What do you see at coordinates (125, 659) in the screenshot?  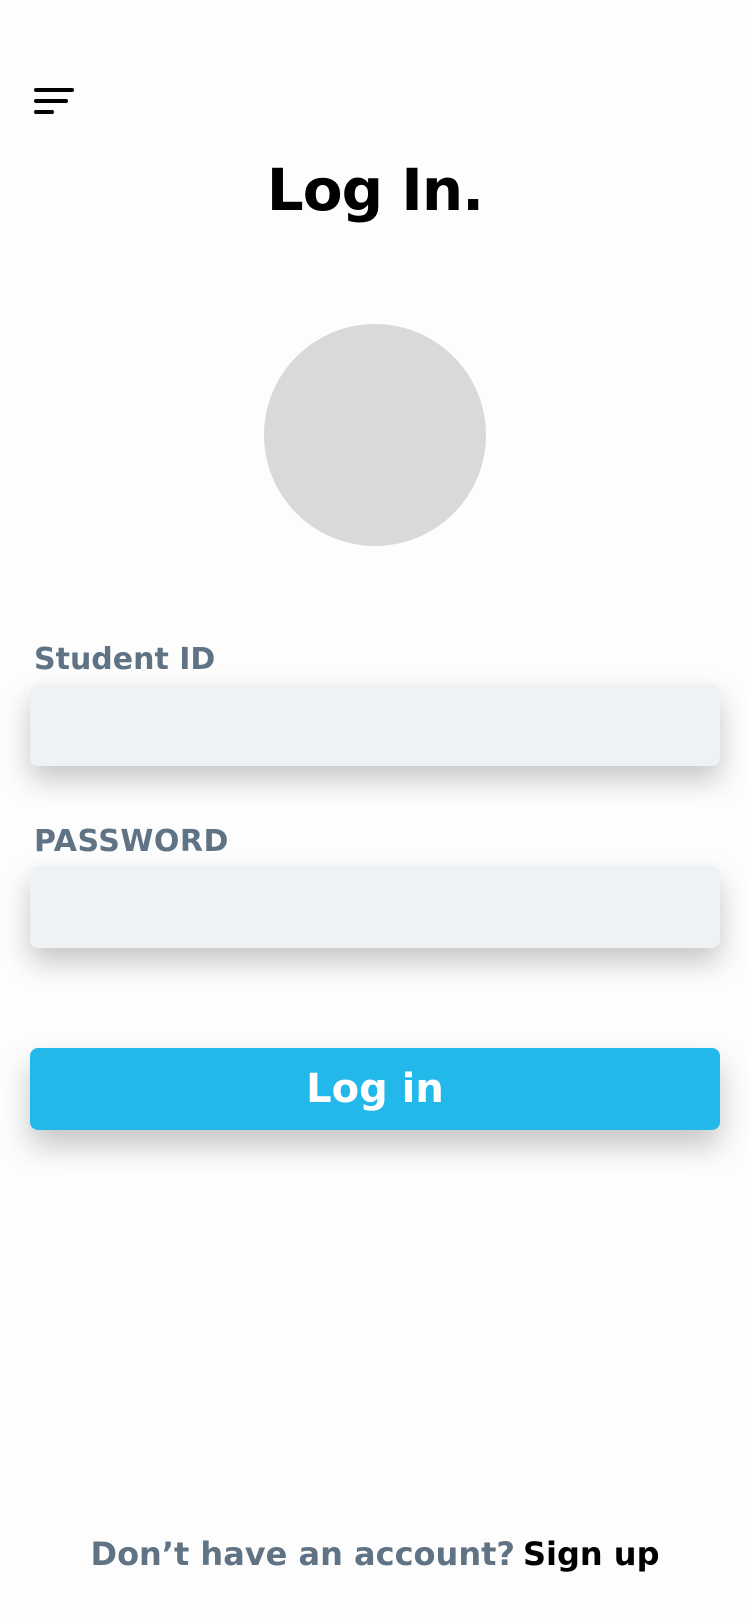 I see `student-id-label: Student ID` at bounding box center [125, 659].